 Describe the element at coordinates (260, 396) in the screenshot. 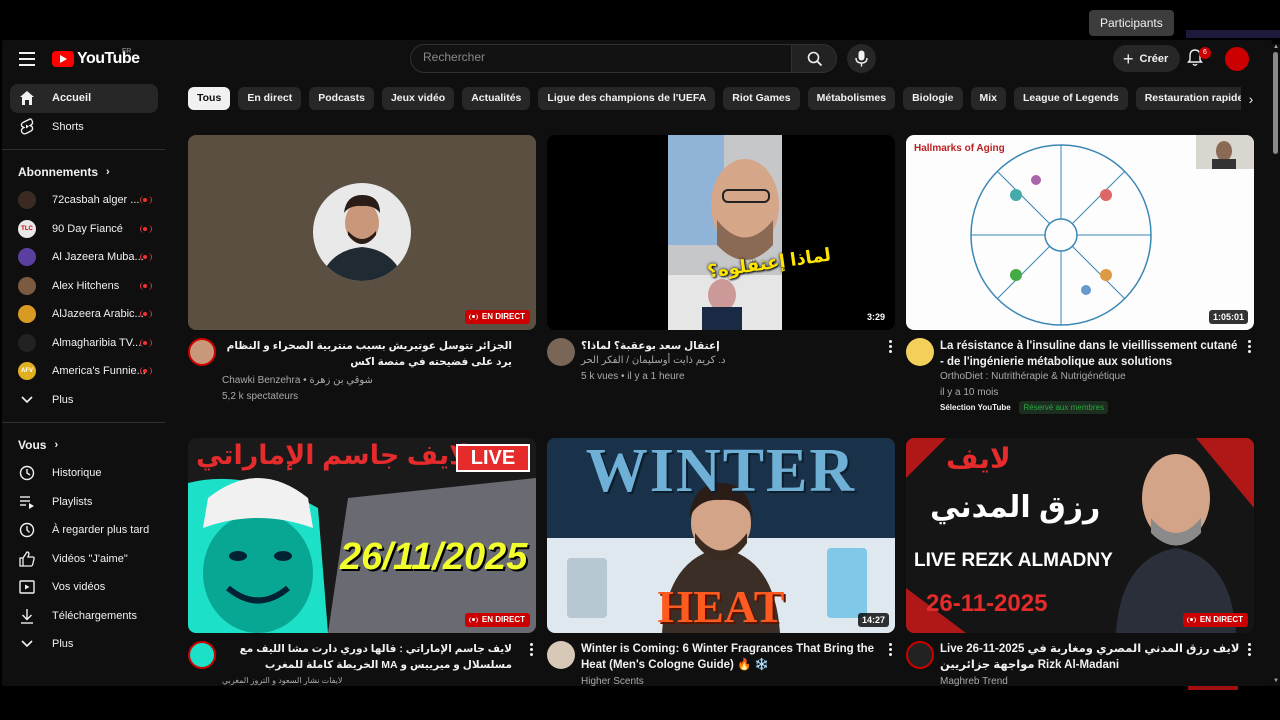

I see `video-stats: 5,2 k spectateurs` at that location.